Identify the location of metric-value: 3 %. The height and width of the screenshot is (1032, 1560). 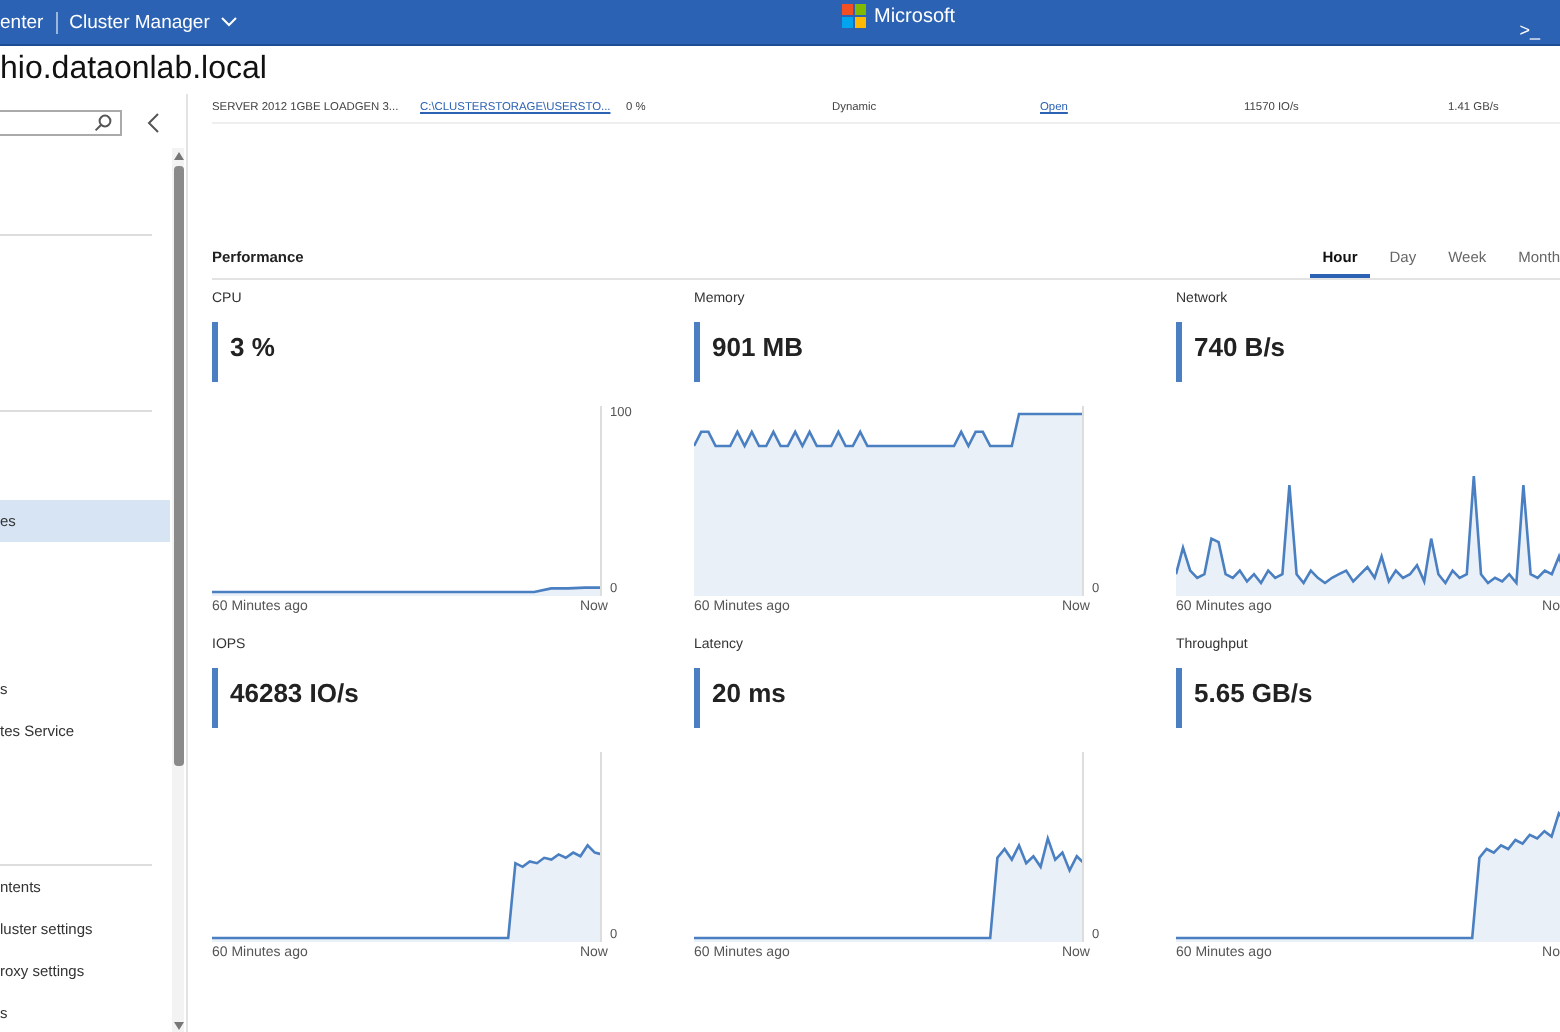
(243, 352).